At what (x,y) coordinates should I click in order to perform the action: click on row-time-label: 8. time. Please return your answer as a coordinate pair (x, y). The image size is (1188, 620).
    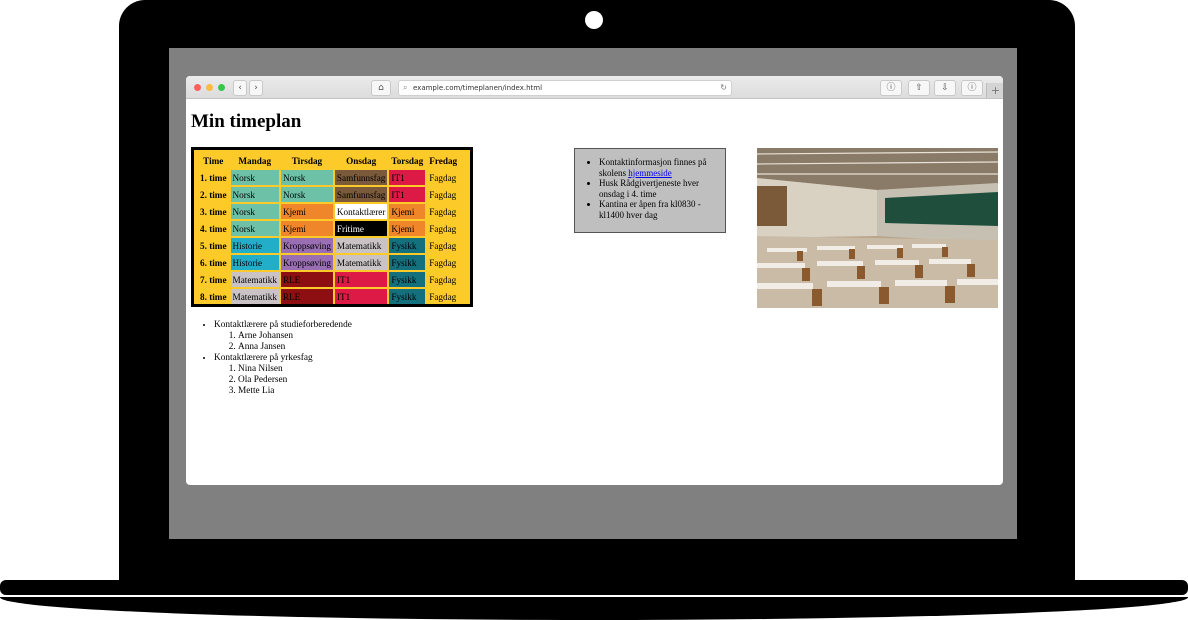
    Looking at the image, I should click on (213, 296).